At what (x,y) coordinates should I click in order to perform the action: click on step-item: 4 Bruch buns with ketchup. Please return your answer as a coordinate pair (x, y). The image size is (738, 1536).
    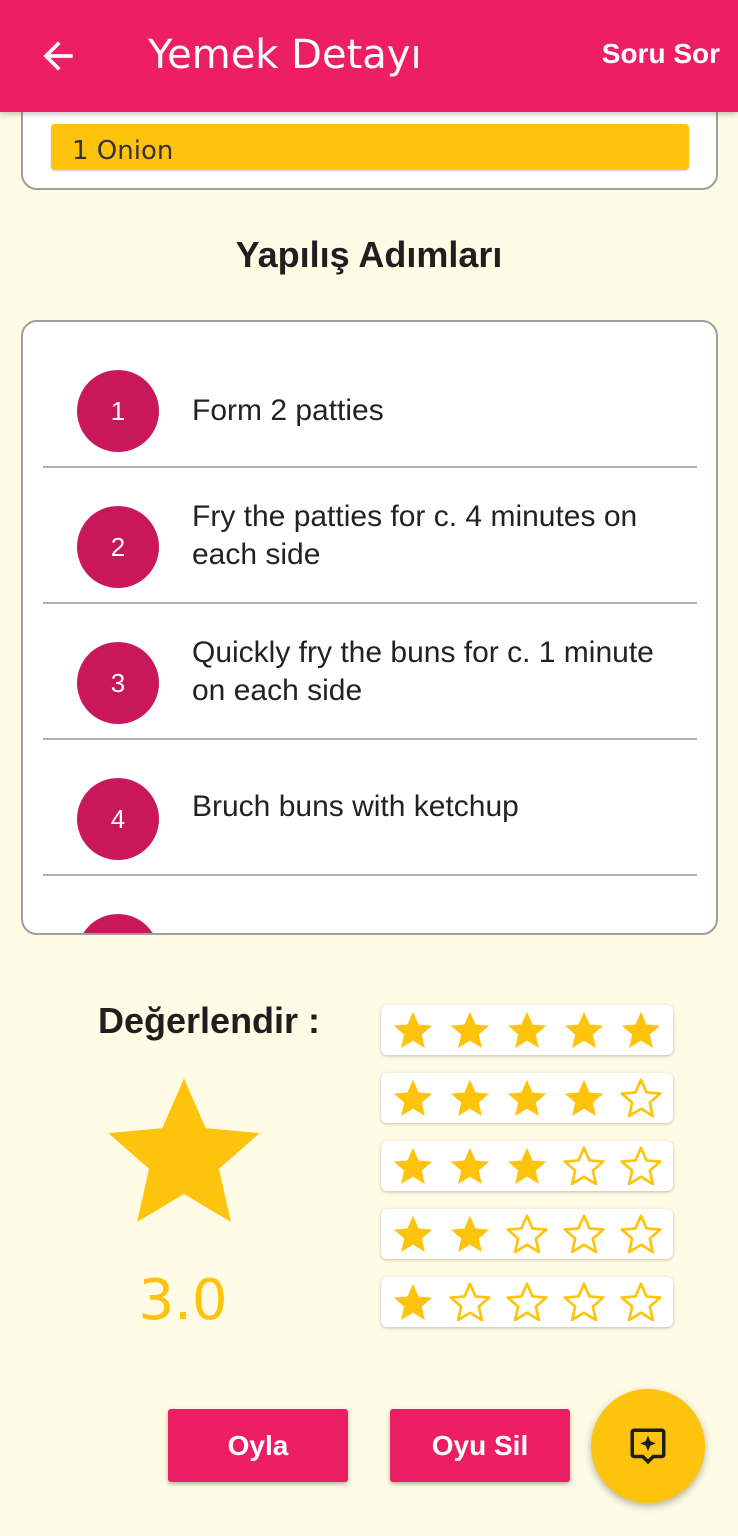
    Looking at the image, I should click on (370, 808).